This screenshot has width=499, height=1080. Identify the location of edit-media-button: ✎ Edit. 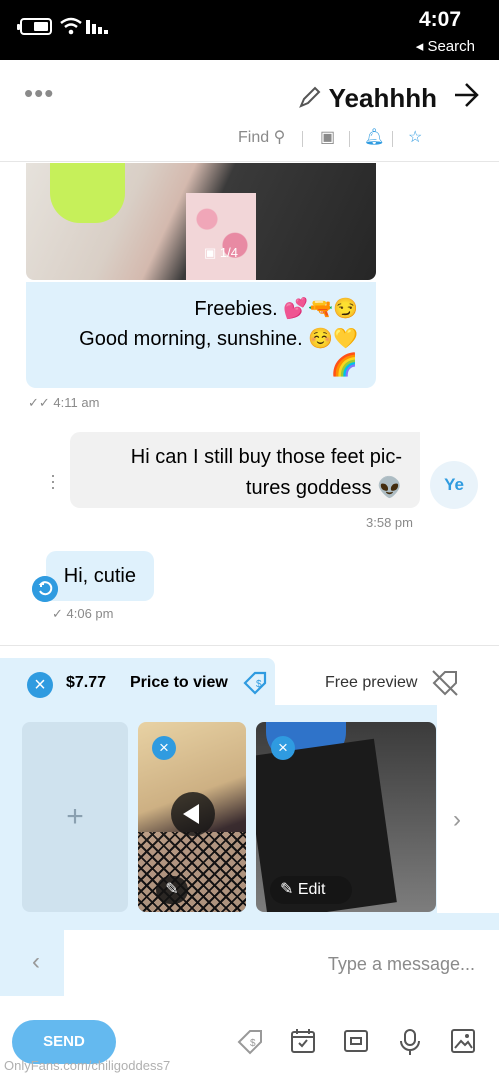
(311, 890).